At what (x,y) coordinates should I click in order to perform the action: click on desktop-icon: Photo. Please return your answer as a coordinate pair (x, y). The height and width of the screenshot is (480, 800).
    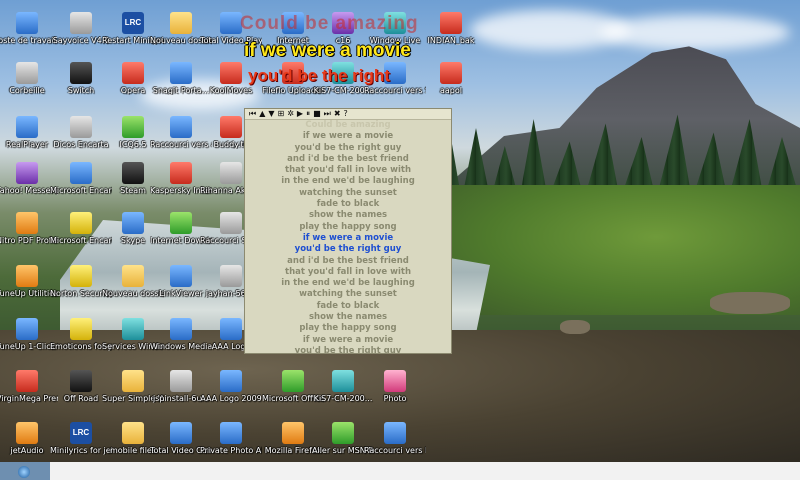
    Looking at the image, I should click on (395, 386).